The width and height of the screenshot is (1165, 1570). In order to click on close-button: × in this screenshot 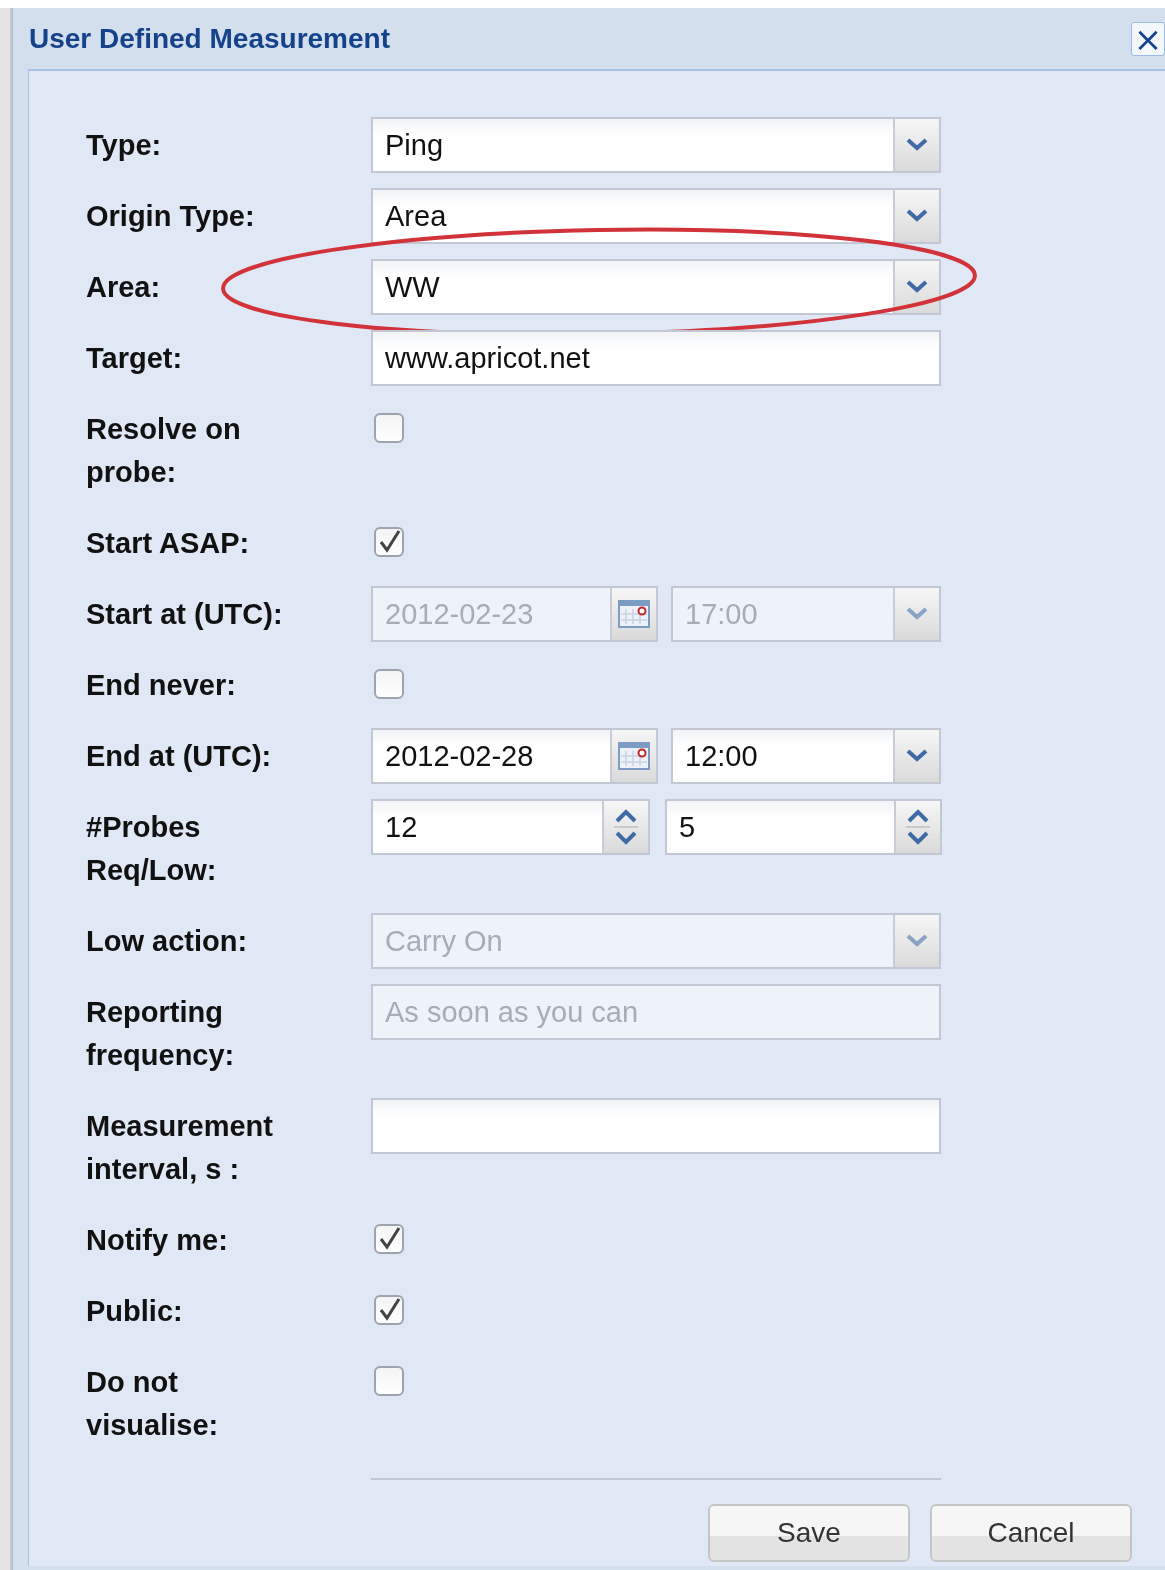, I will do `click(1148, 38)`.